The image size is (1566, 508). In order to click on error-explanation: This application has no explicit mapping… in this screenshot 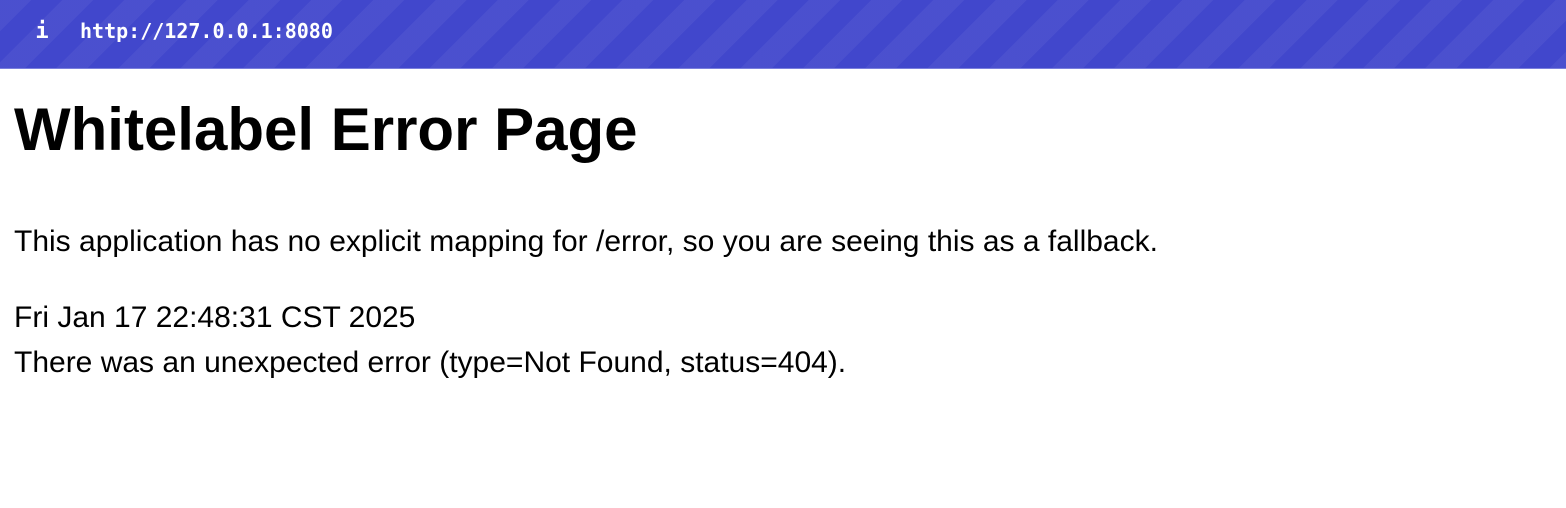, I will do `click(586, 241)`.